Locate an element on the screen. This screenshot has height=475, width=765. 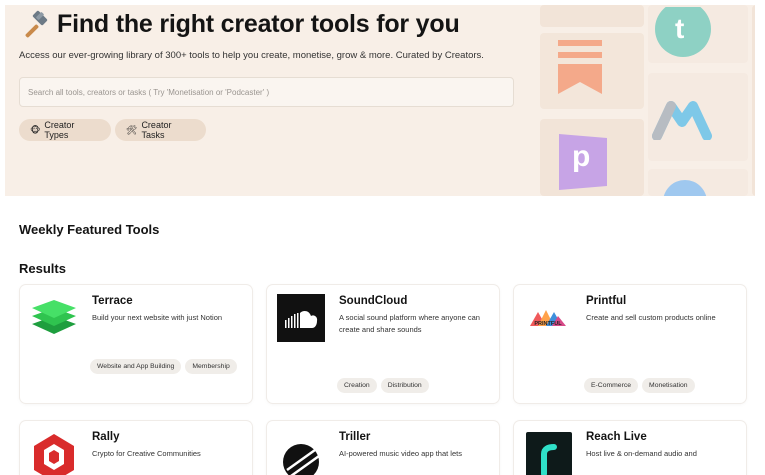
tool-name: Rally is located at coordinates (106, 437).